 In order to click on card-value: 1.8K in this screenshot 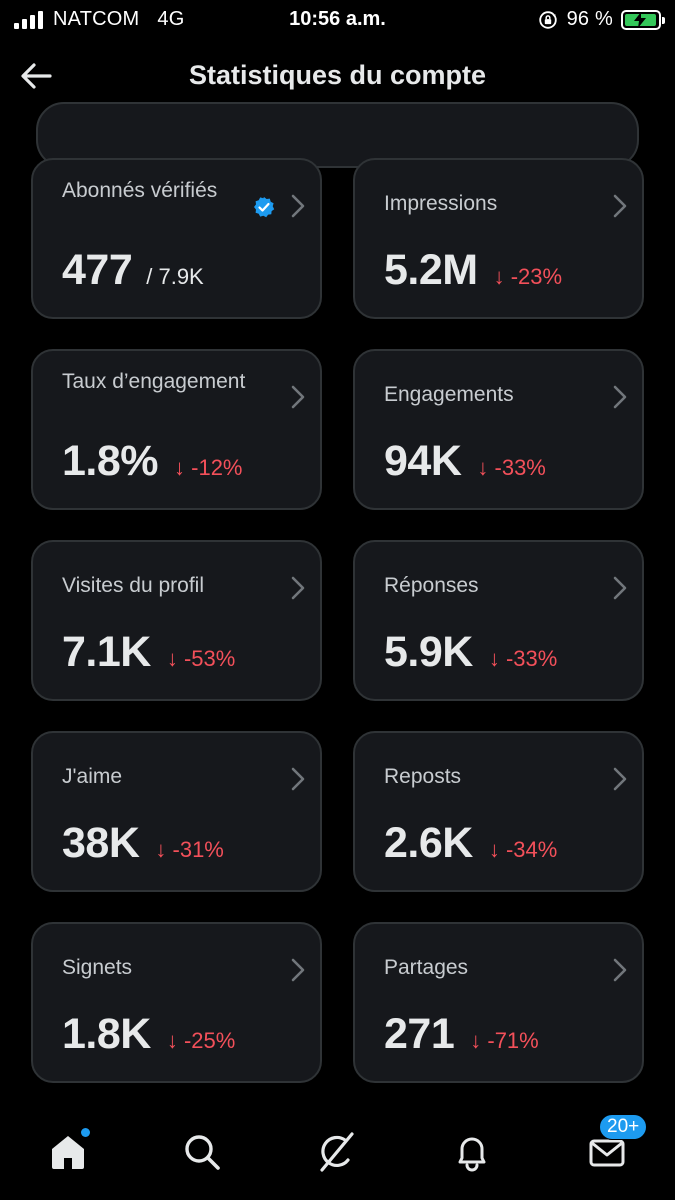, I will do `click(106, 1034)`.